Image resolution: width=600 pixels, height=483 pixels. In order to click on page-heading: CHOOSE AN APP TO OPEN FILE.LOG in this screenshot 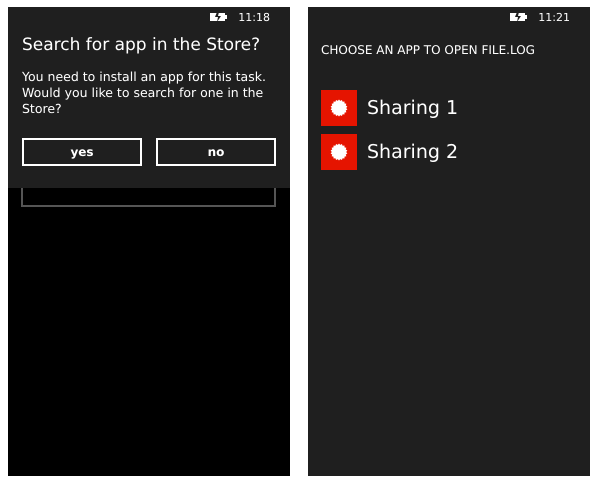, I will do `click(428, 50)`.